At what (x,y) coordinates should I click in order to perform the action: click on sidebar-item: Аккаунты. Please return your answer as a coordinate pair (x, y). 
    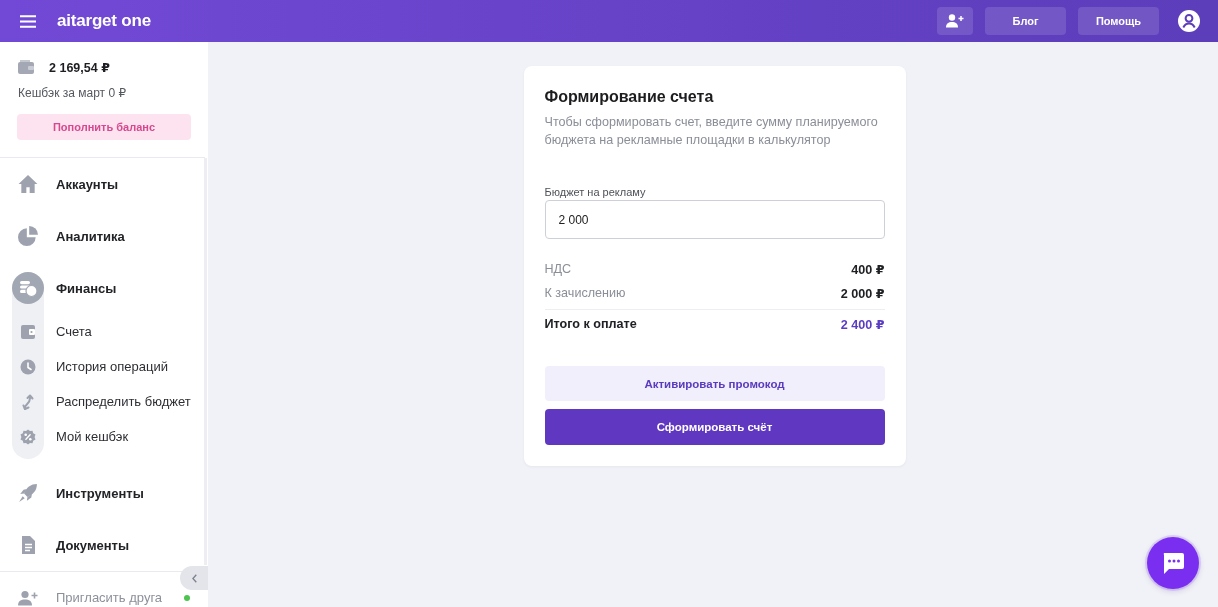
    Looking at the image, I should click on (102, 184).